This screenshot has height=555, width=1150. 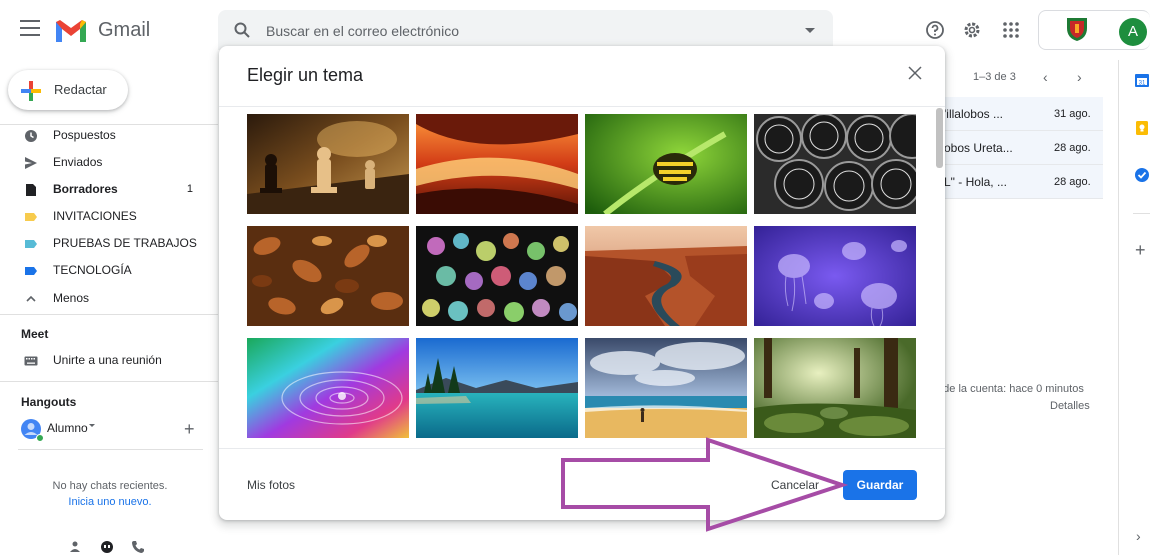 What do you see at coordinates (75, 547) in the screenshot?
I see `contacts-icon` at bounding box center [75, 547].